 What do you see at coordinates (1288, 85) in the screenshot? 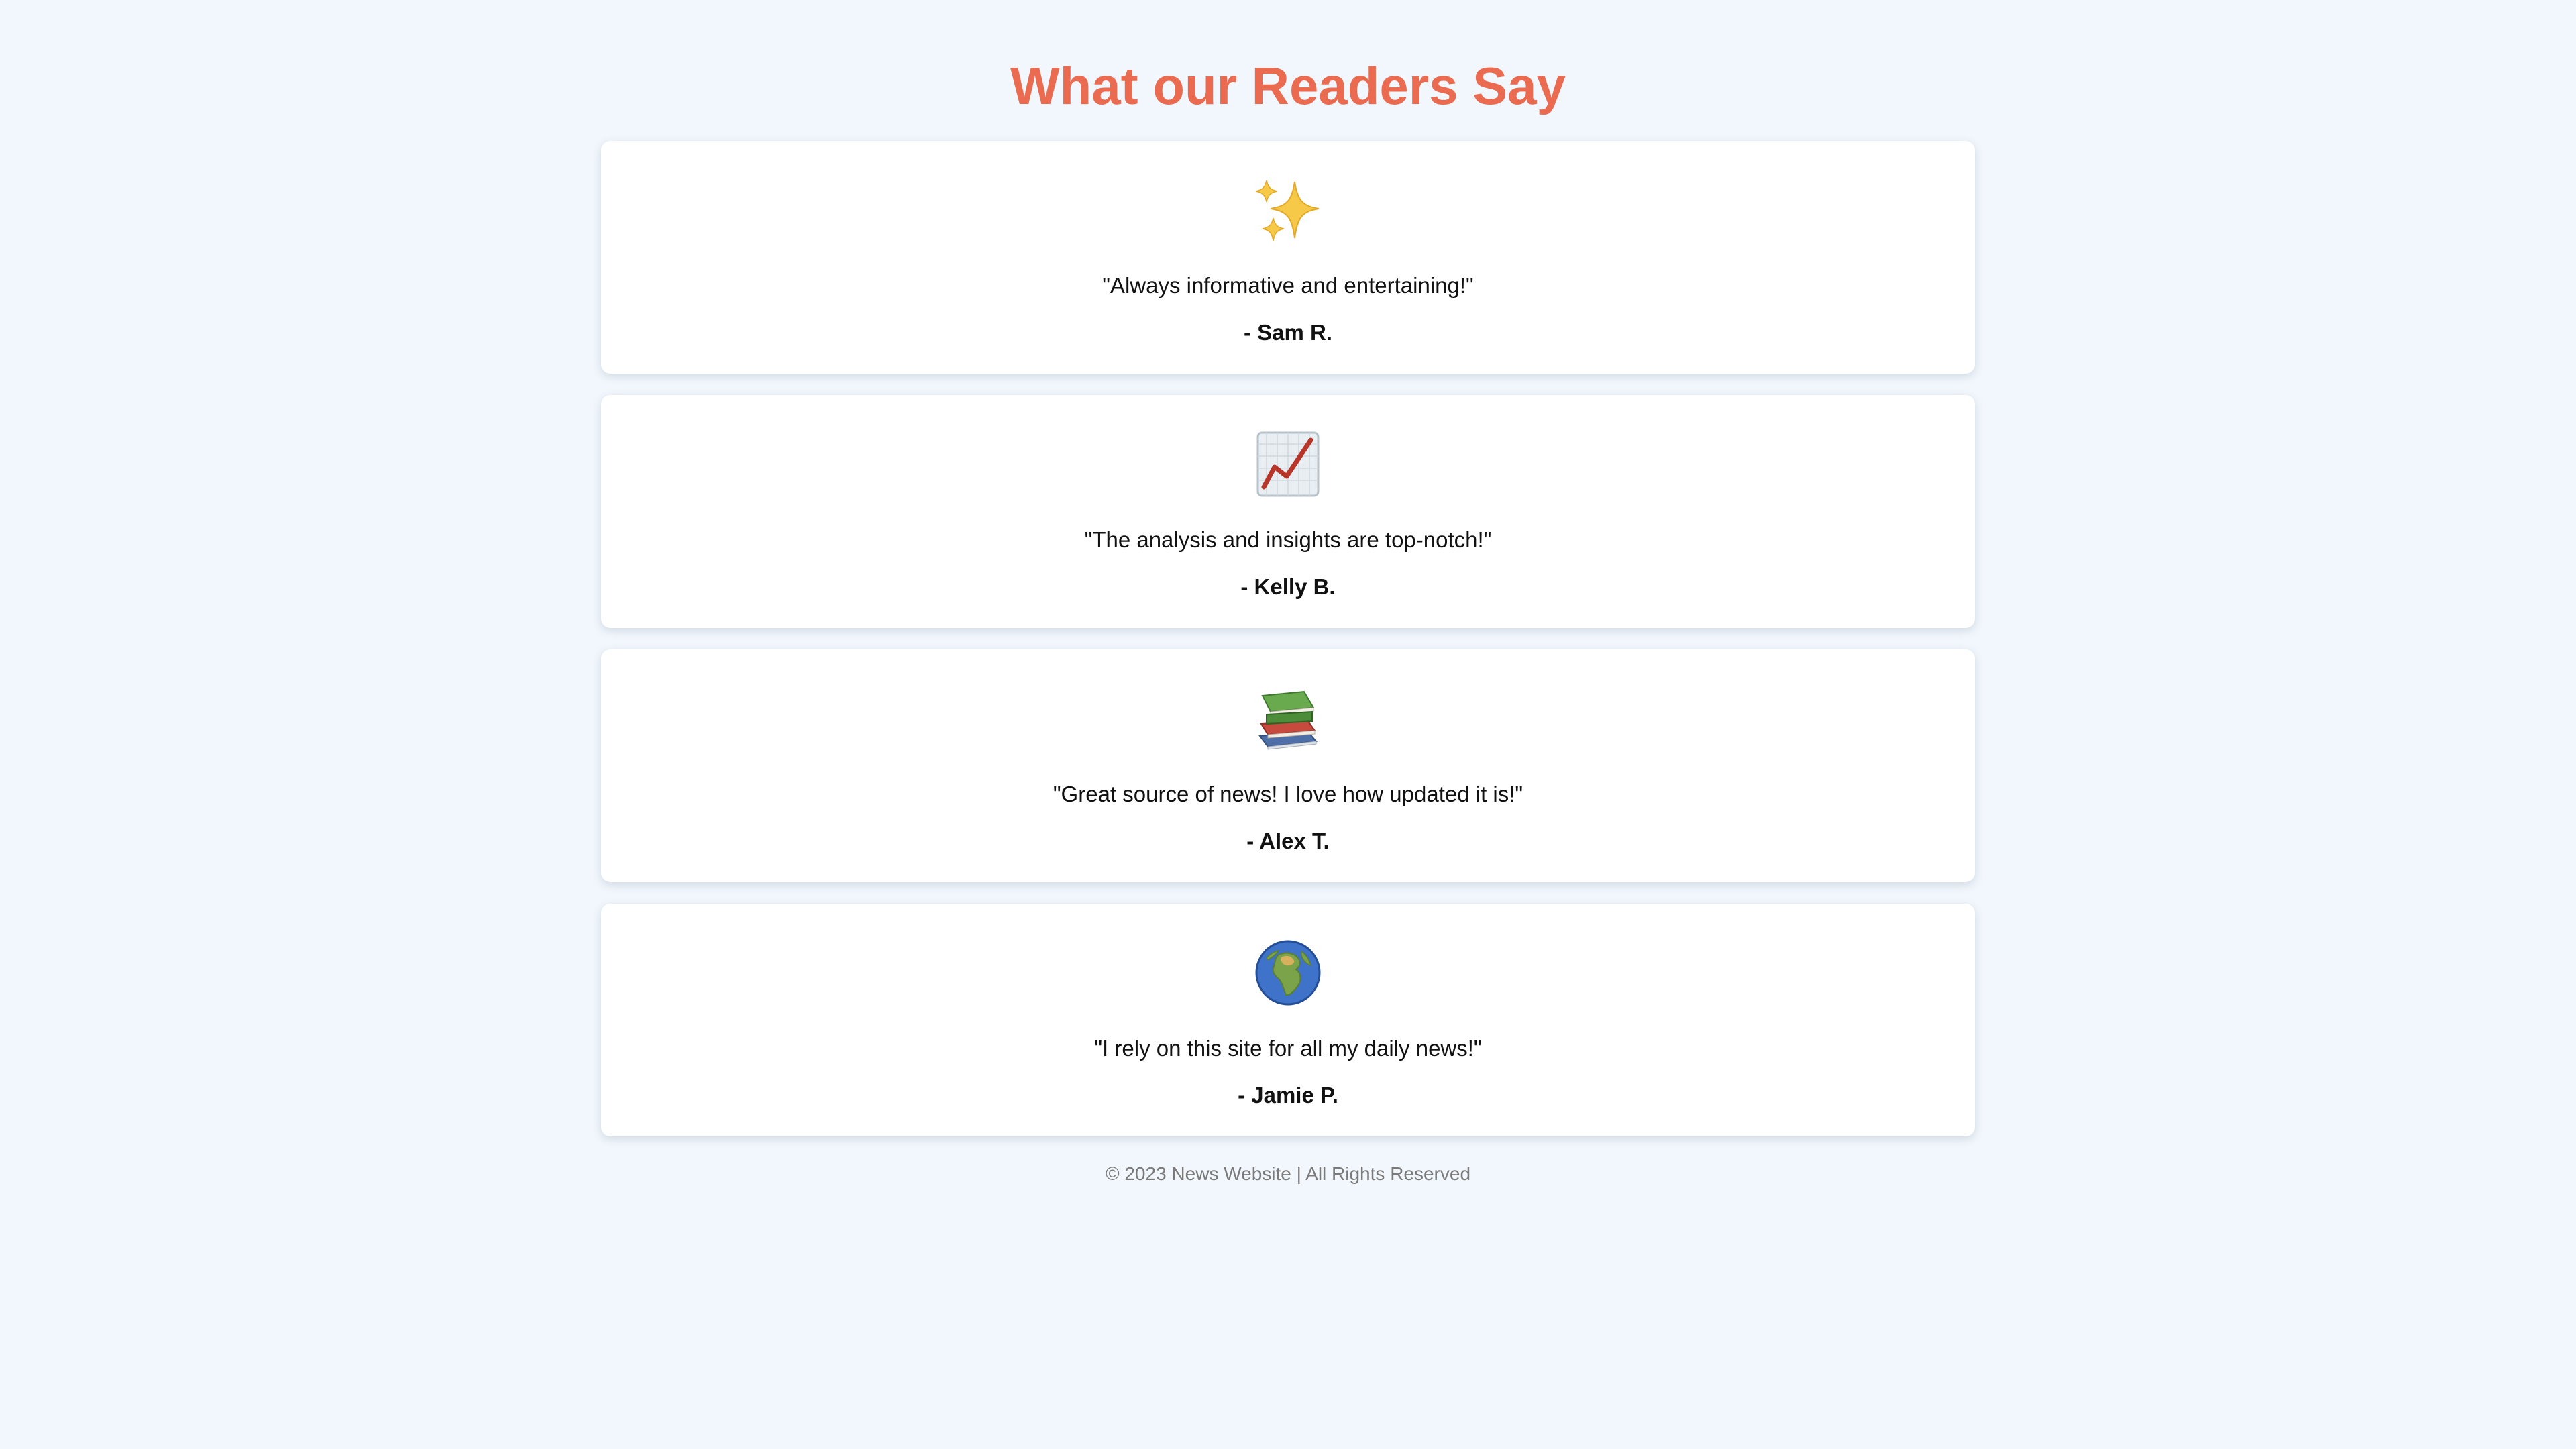
I see `page-title: What our Readers Say` at bounding box center [1288, 85].